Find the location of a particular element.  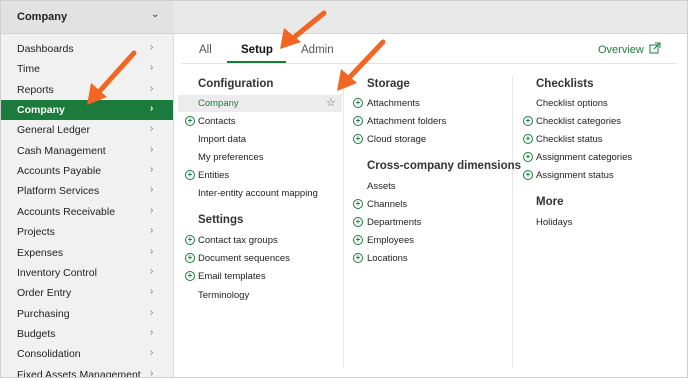

sidebar-item-purchasing: Purchasing › is located at coordinates (87, 314).